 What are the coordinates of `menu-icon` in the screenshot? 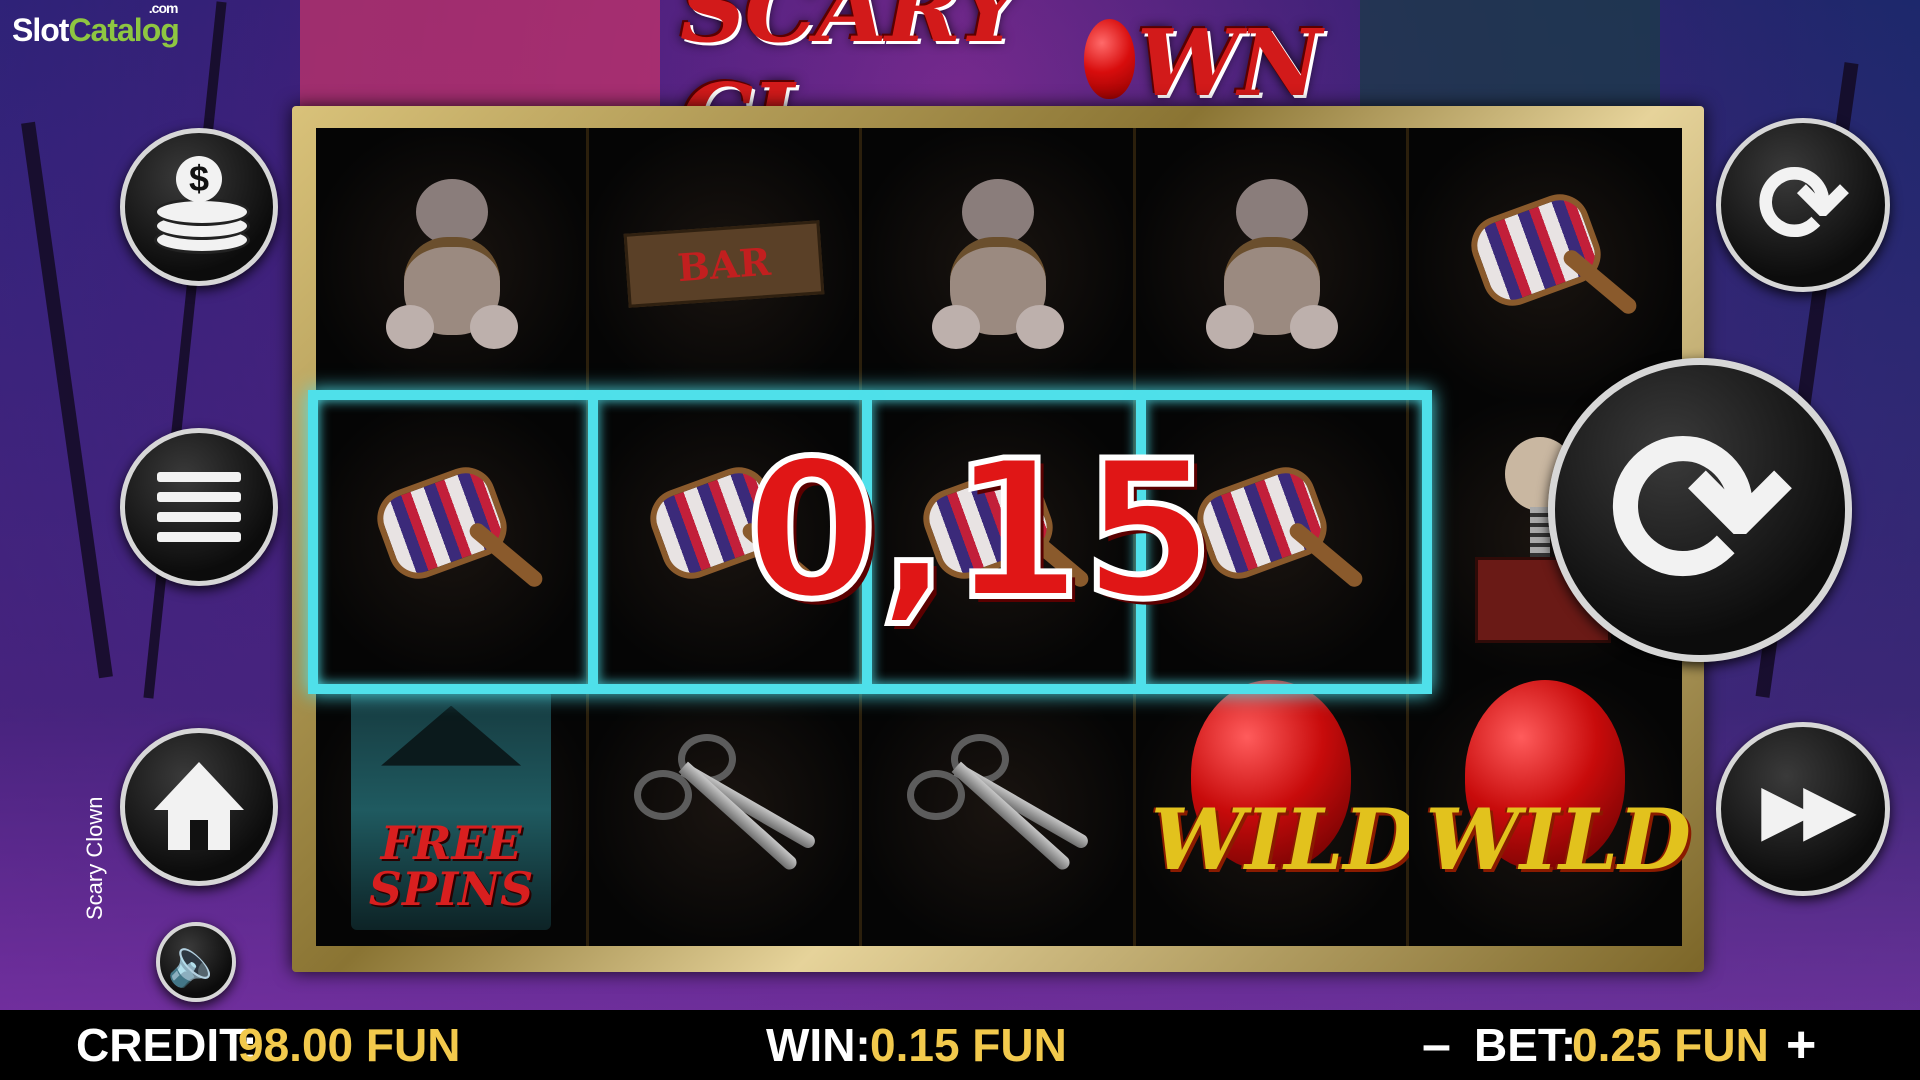 It's located at (199, 507).